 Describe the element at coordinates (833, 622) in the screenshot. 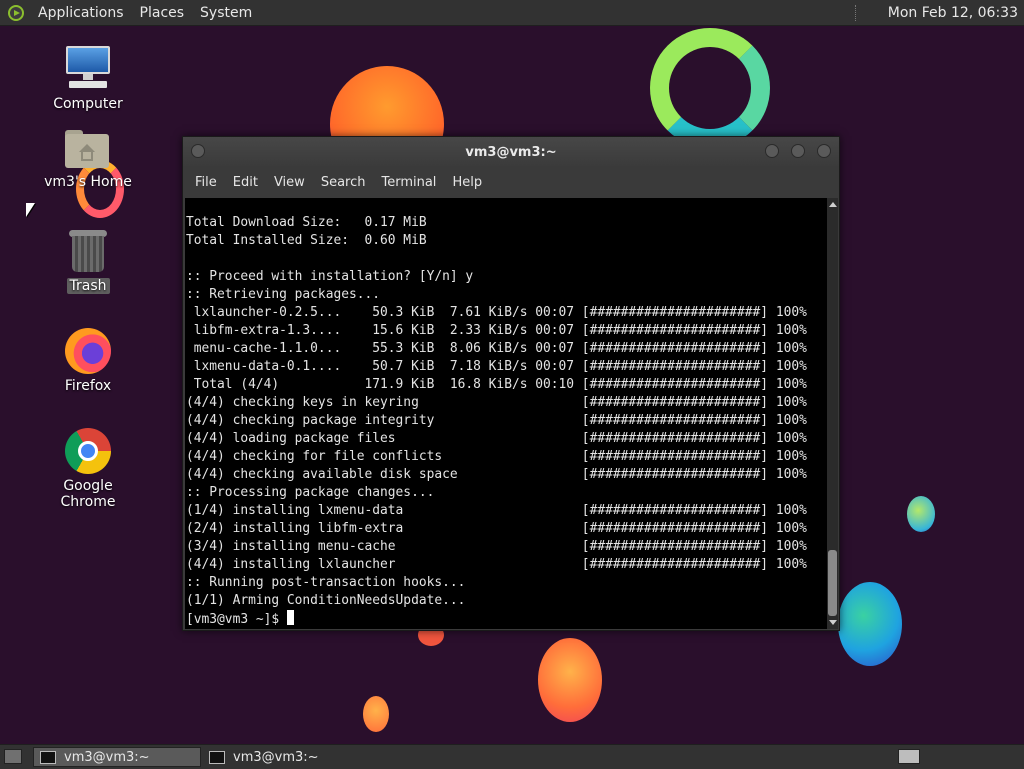

I see `scroll-down-arrow-icon` at that location.